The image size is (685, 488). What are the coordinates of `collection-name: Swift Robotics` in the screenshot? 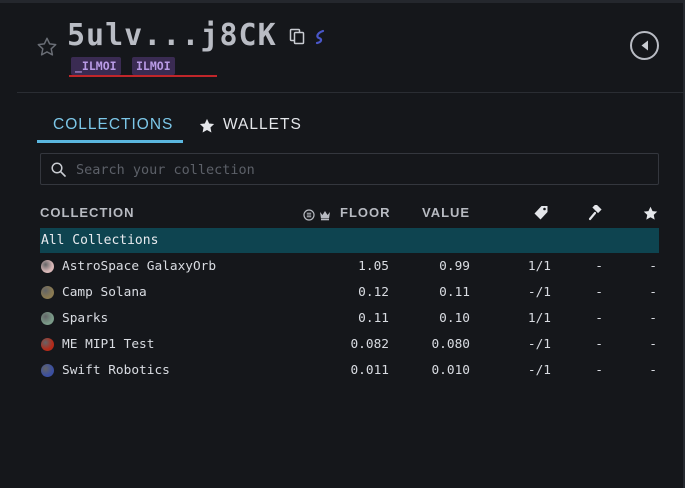 It's located at (116, 370).